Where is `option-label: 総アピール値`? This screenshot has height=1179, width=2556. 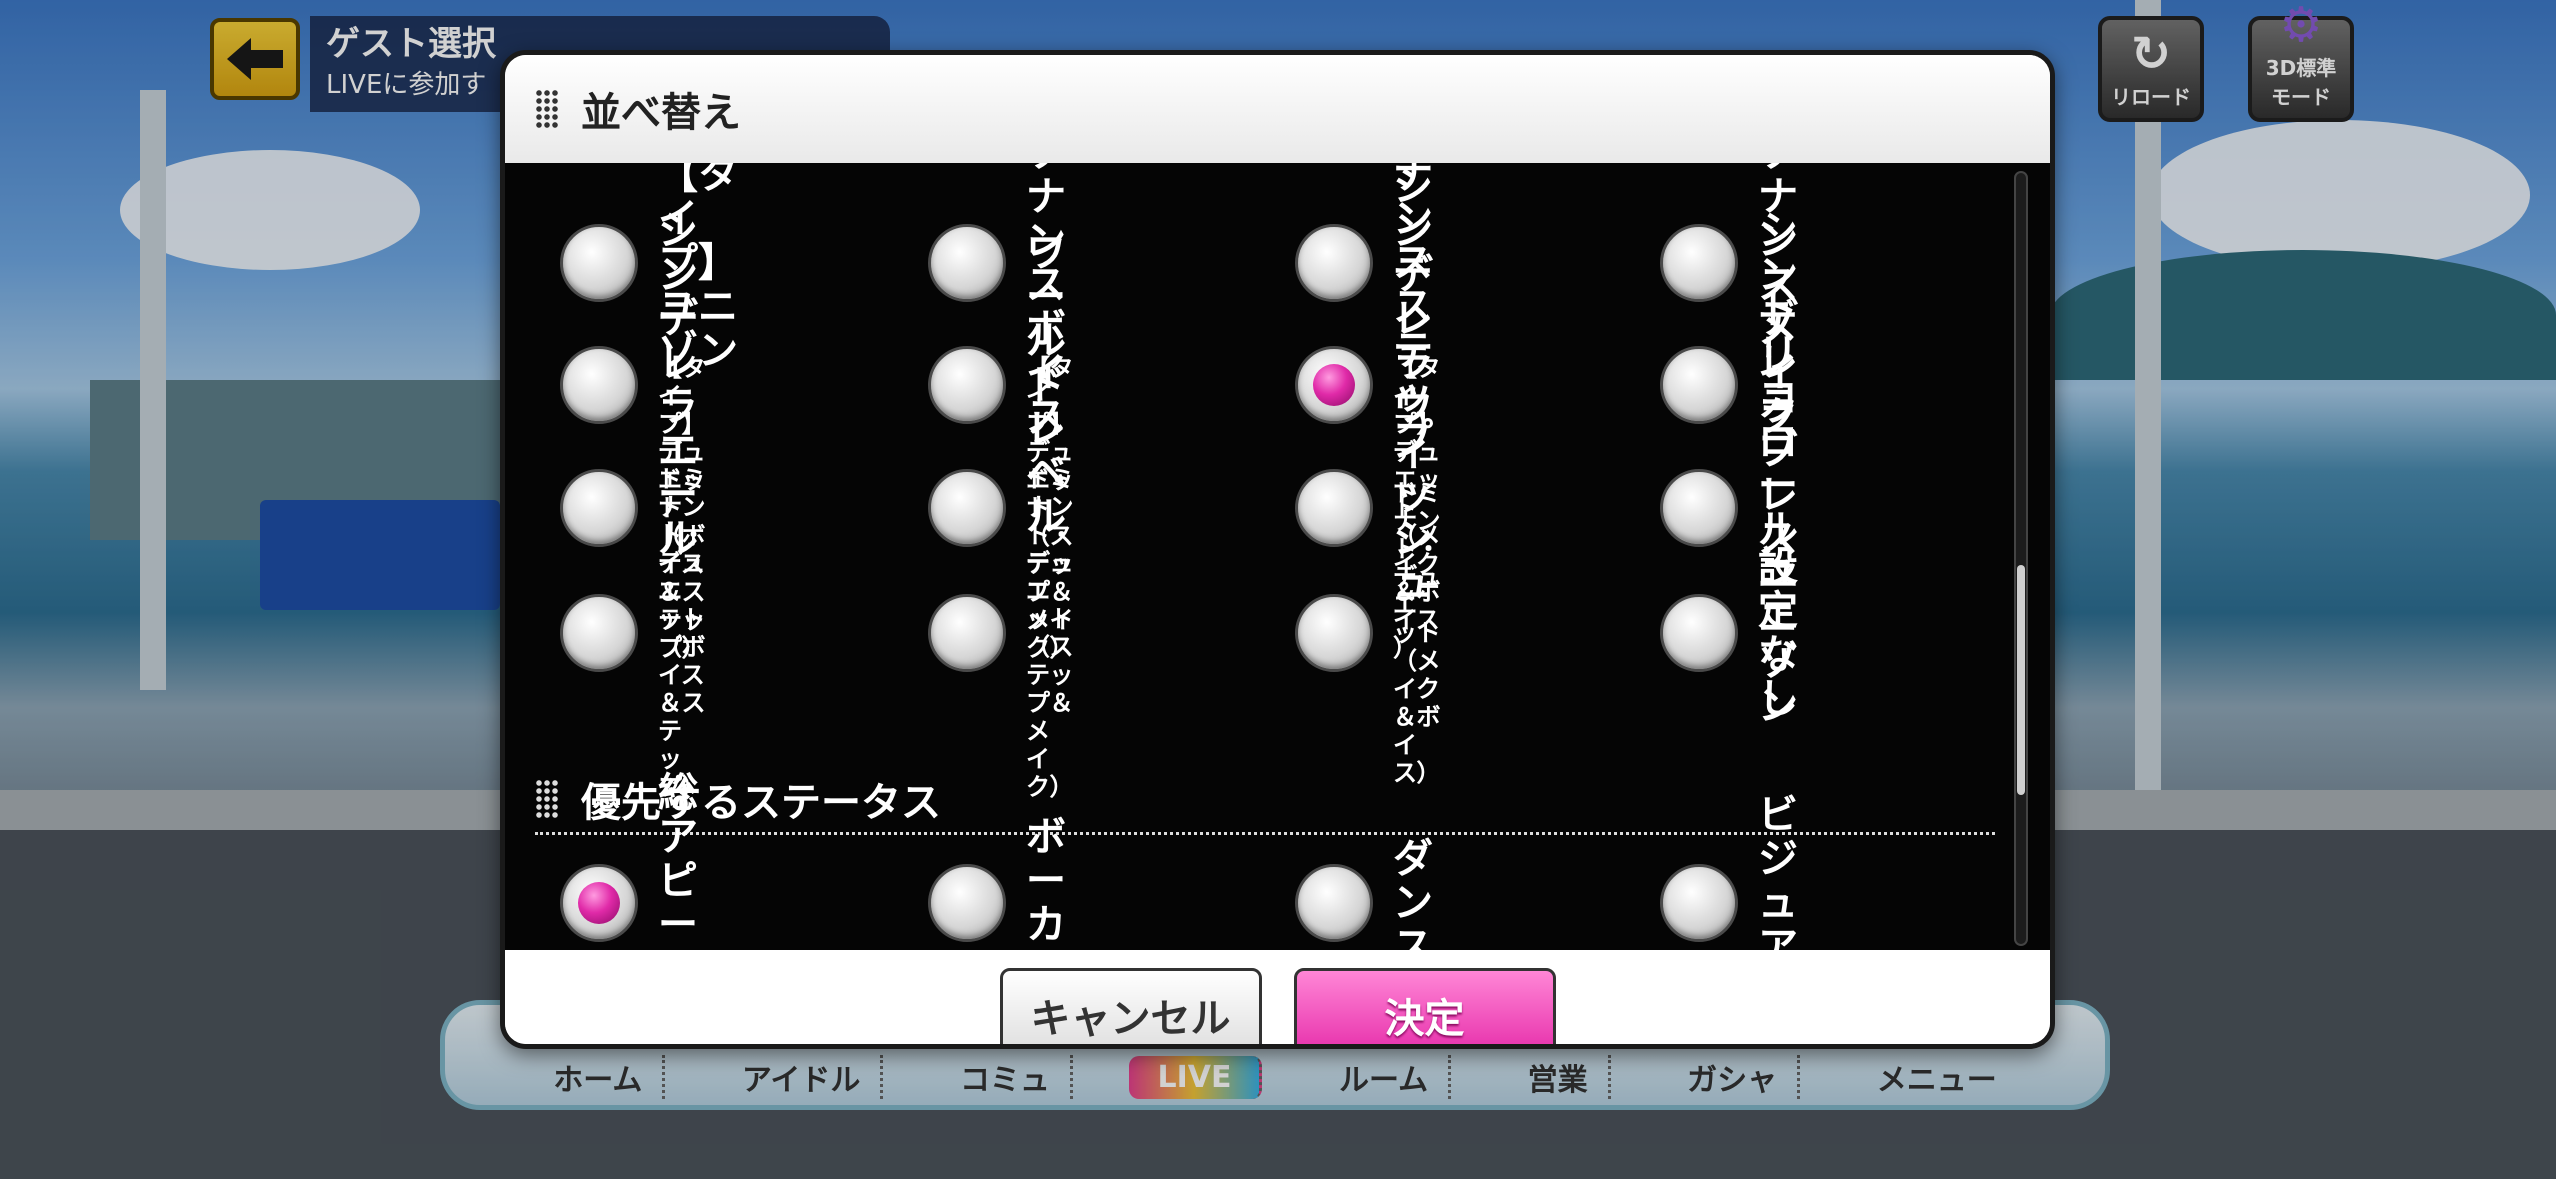 option-label: 総アピール値 is located at coordinates (678, 860).